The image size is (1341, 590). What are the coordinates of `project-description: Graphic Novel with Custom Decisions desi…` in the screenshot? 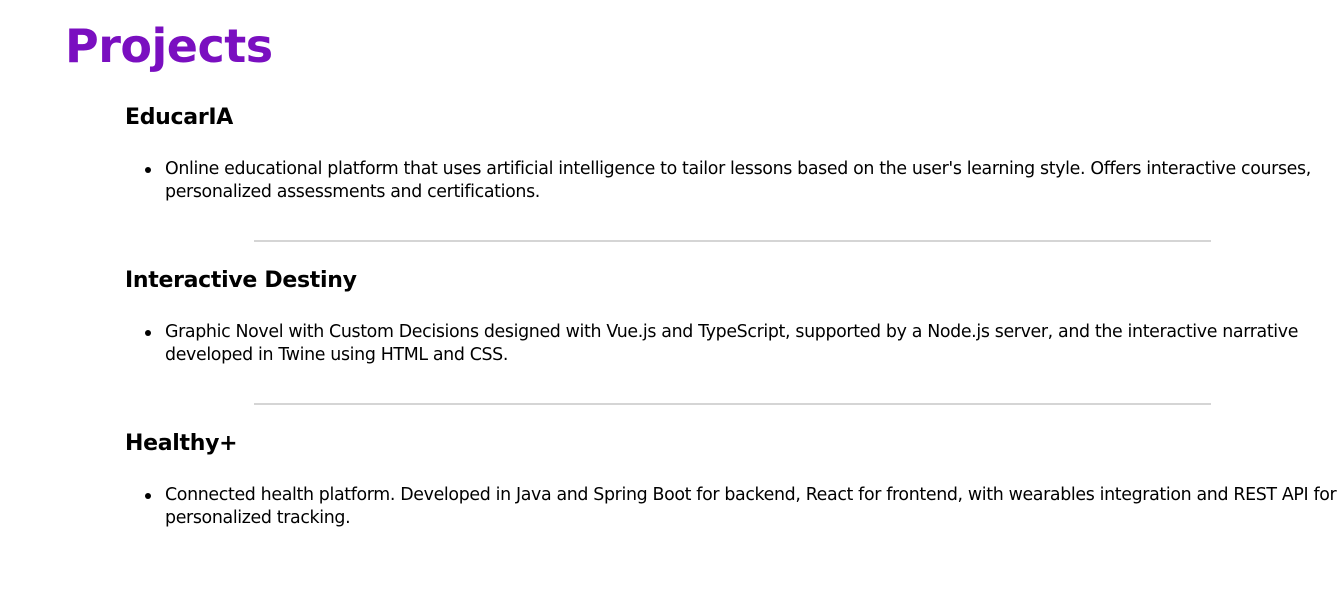 It's located at (732, 343).